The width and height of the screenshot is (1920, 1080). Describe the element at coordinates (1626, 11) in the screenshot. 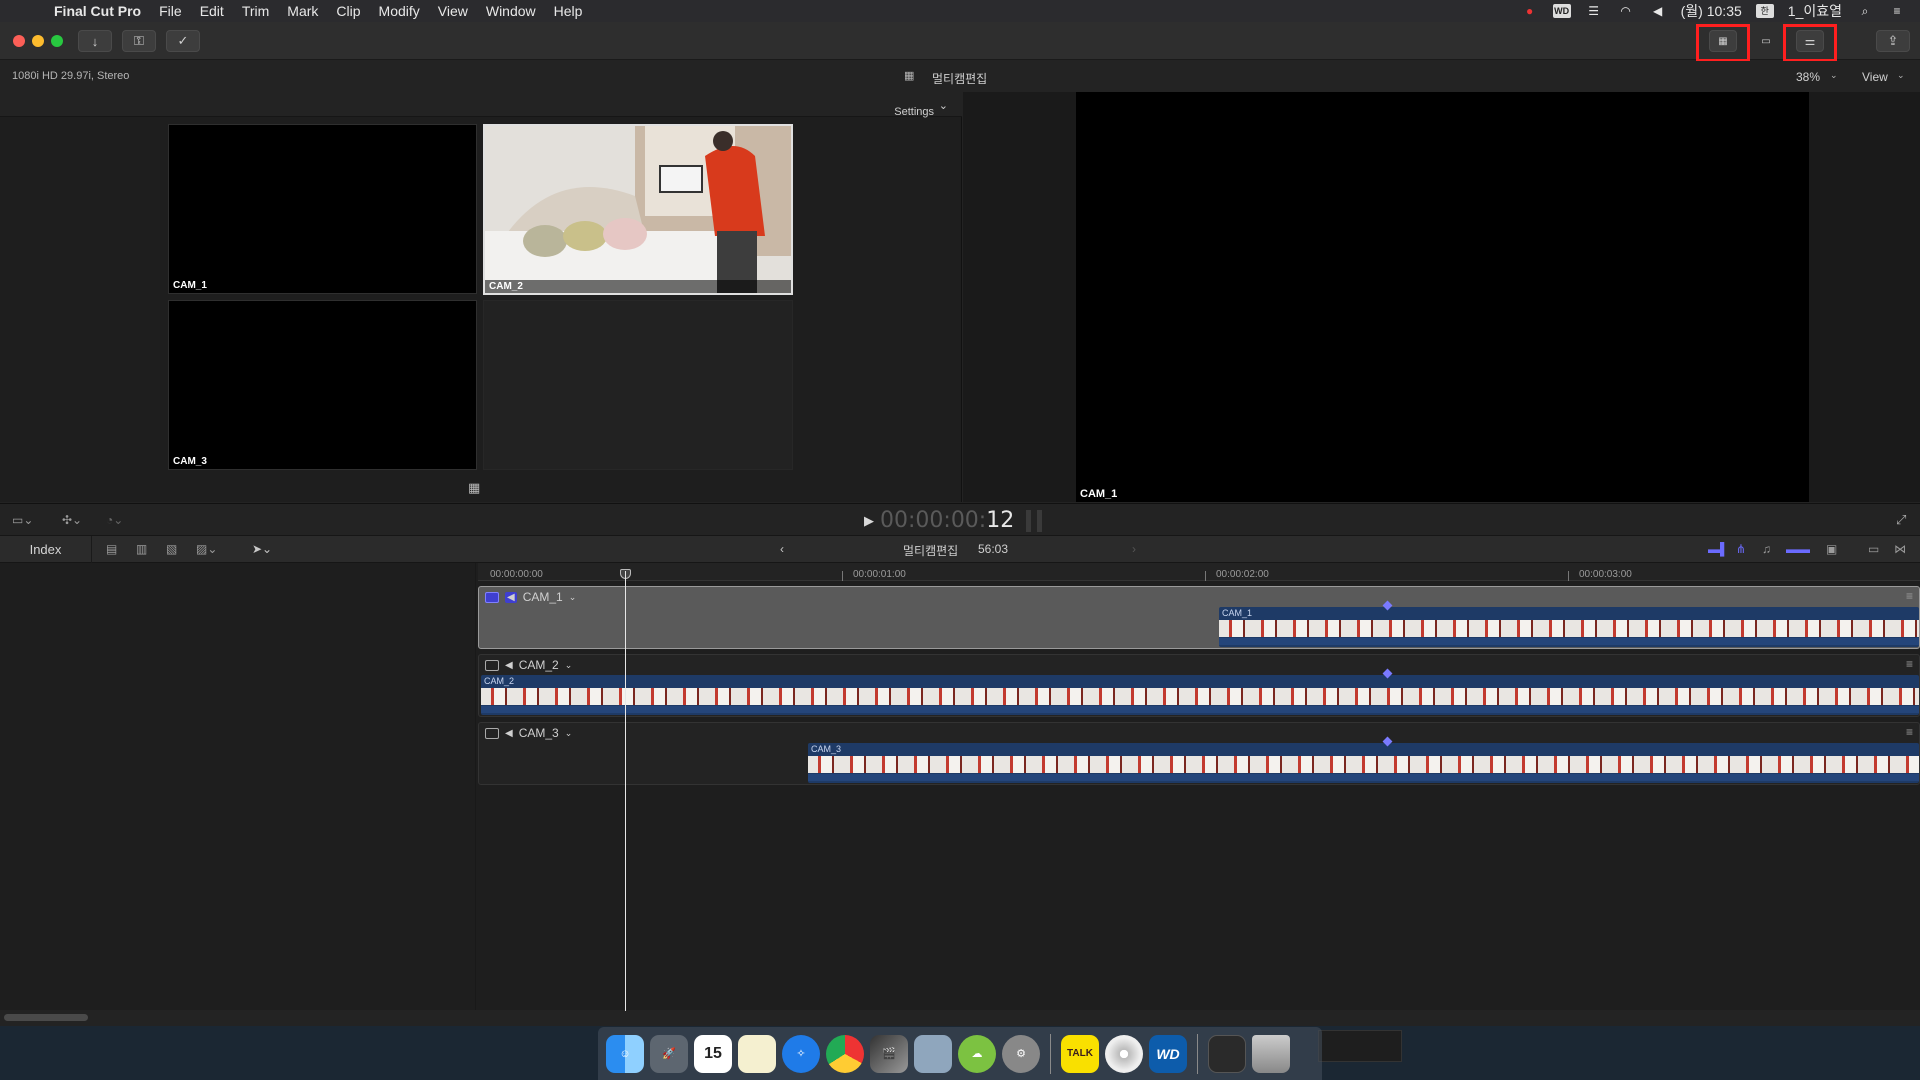

I see `wifi-icon: ◠` at that location.